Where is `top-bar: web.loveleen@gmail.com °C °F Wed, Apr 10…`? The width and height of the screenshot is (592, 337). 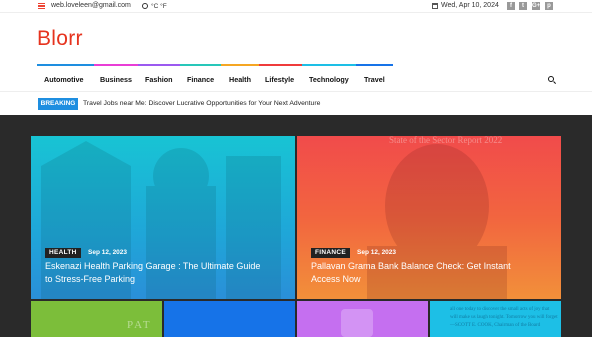
top-bar: web.loveleen@gmail.com °C °F Wed, Apr 10… is located at coordinates (296, 6).